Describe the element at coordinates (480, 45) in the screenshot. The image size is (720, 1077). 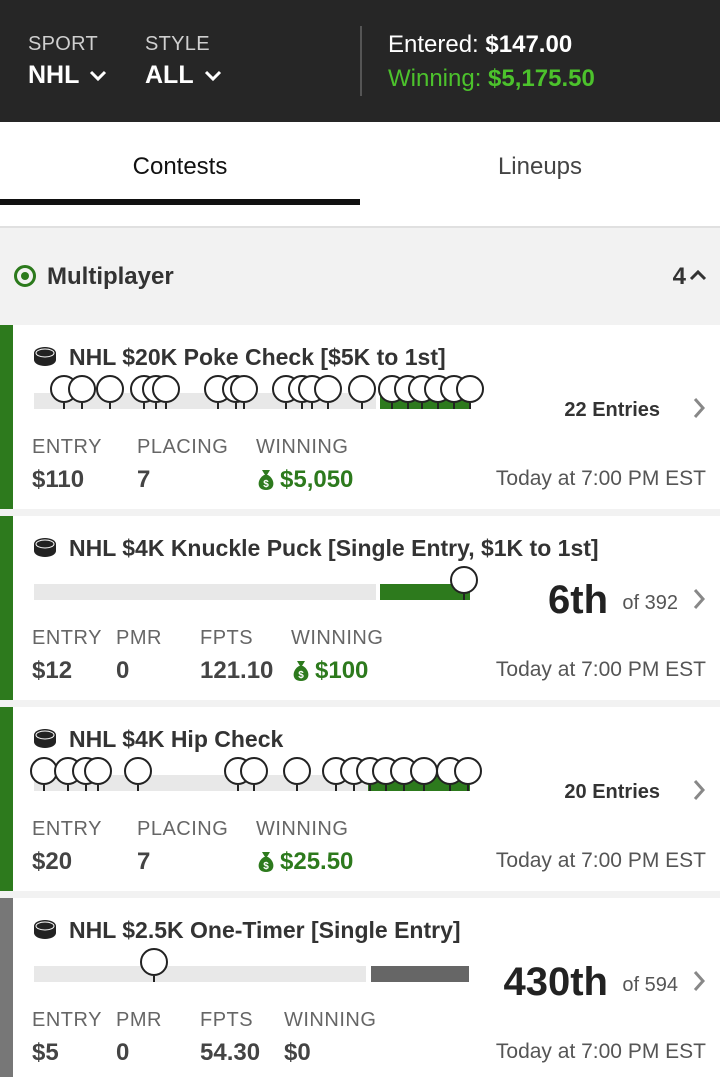
I see `entered-summary: Entered: $147.00` at that location.